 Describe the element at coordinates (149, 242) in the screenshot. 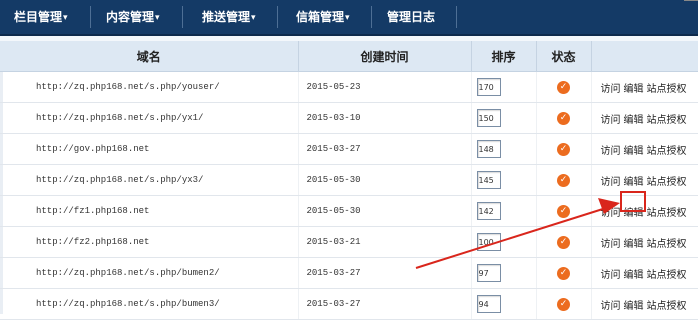

I see `cell-domain: http://fz2.php168.net` at that location.